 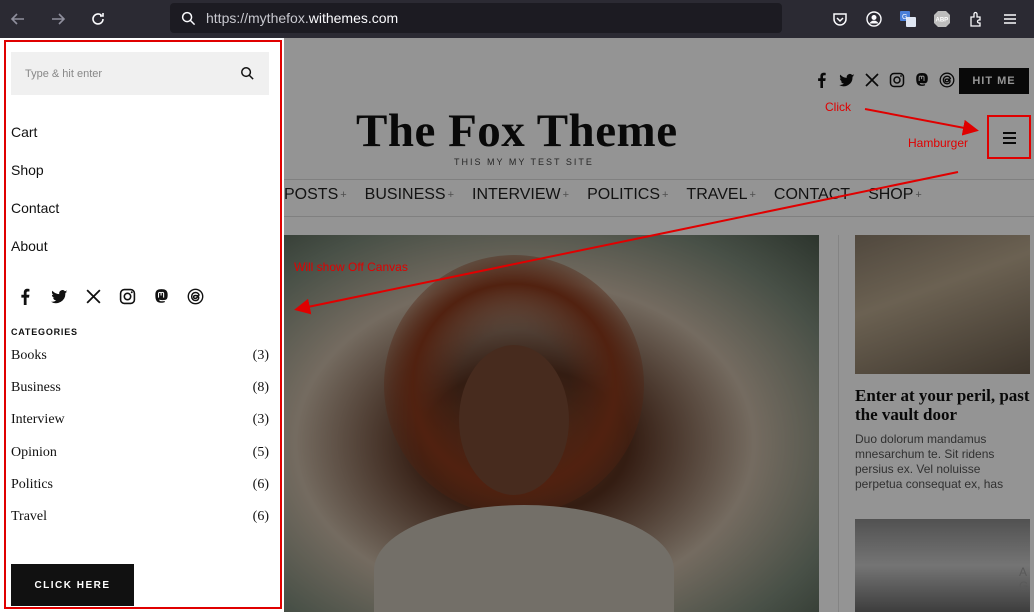 I want to click on nav-item-business: BUSINESS +, so click(x=409, y=195).